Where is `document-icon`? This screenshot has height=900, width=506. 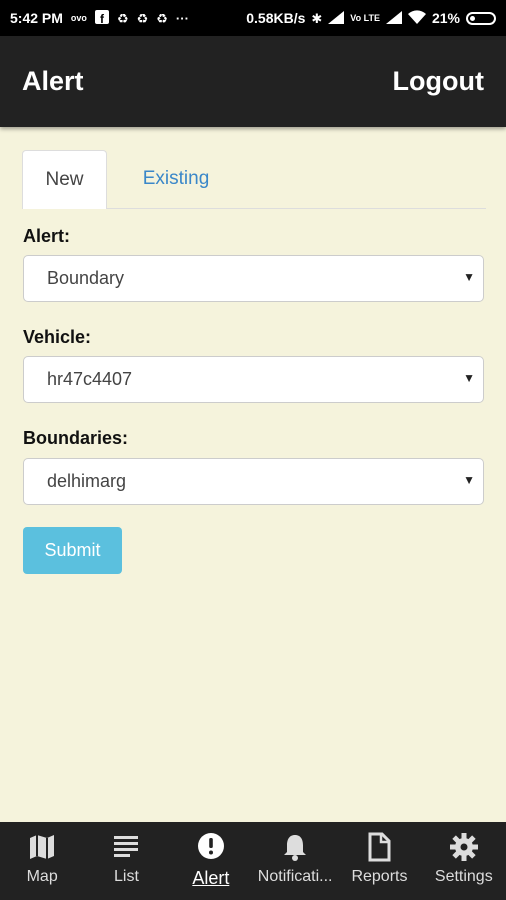
document-icon is located at coordinates (379, 847).